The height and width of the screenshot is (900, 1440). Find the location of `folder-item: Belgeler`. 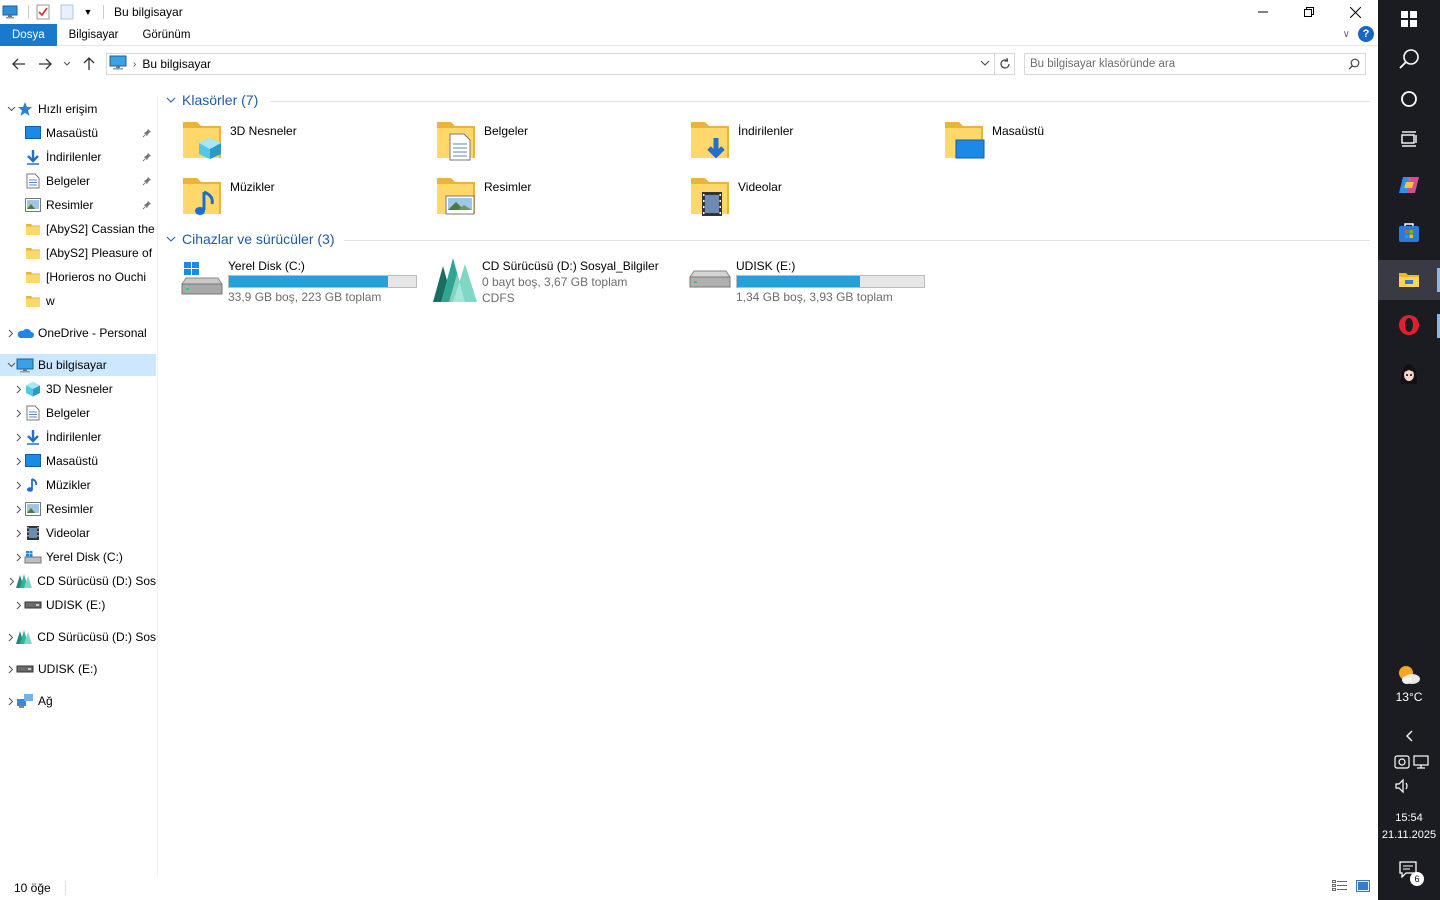

folder-item: Belgeler is located at coordinates (559, 141).